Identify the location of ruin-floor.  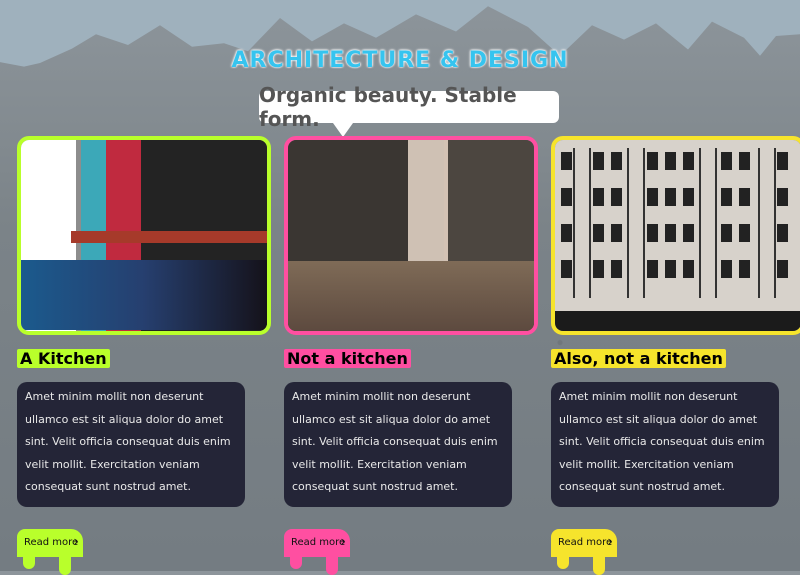
(411, 296).